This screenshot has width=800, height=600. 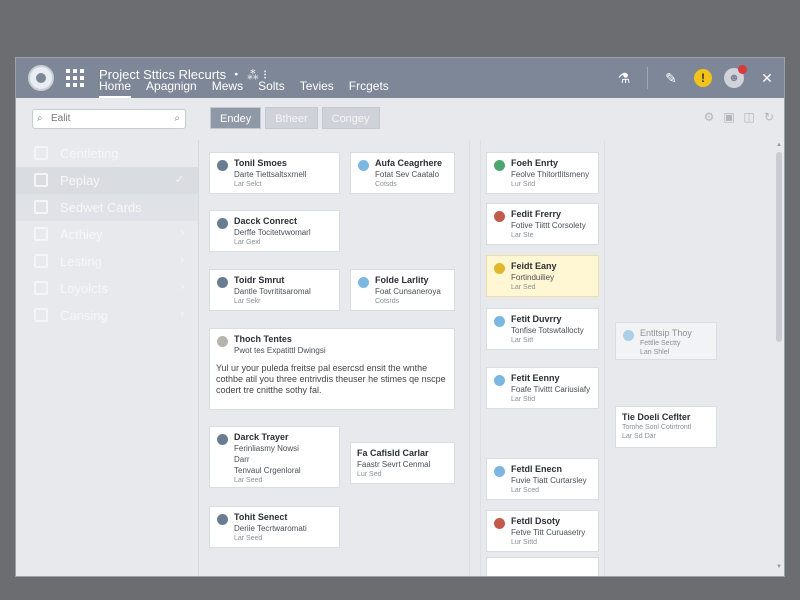 I want to click on card: Aufa Ceagrhere Fotat Sev Caatalo Cotsds, so click(x=402, y=173).